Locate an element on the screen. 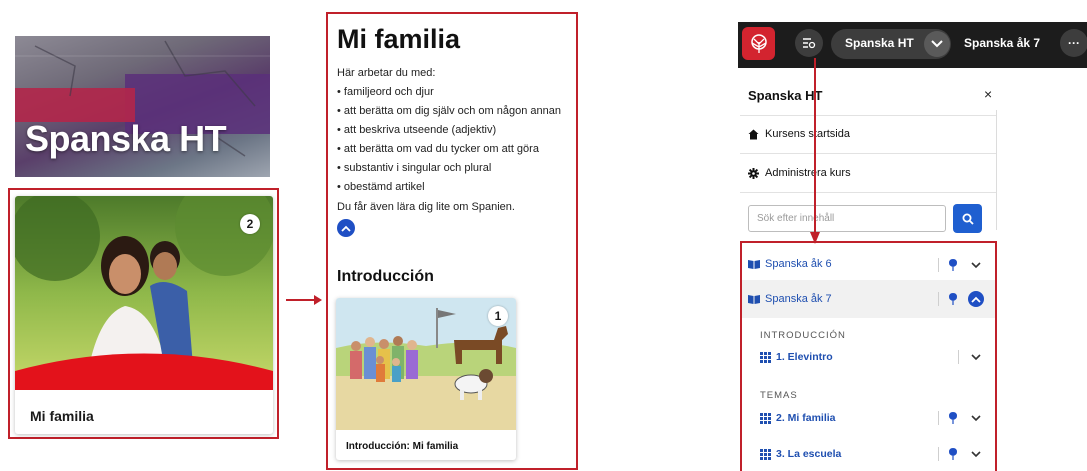 The image size is (1087, 471). home-icon is located at coordinates (753, 134).